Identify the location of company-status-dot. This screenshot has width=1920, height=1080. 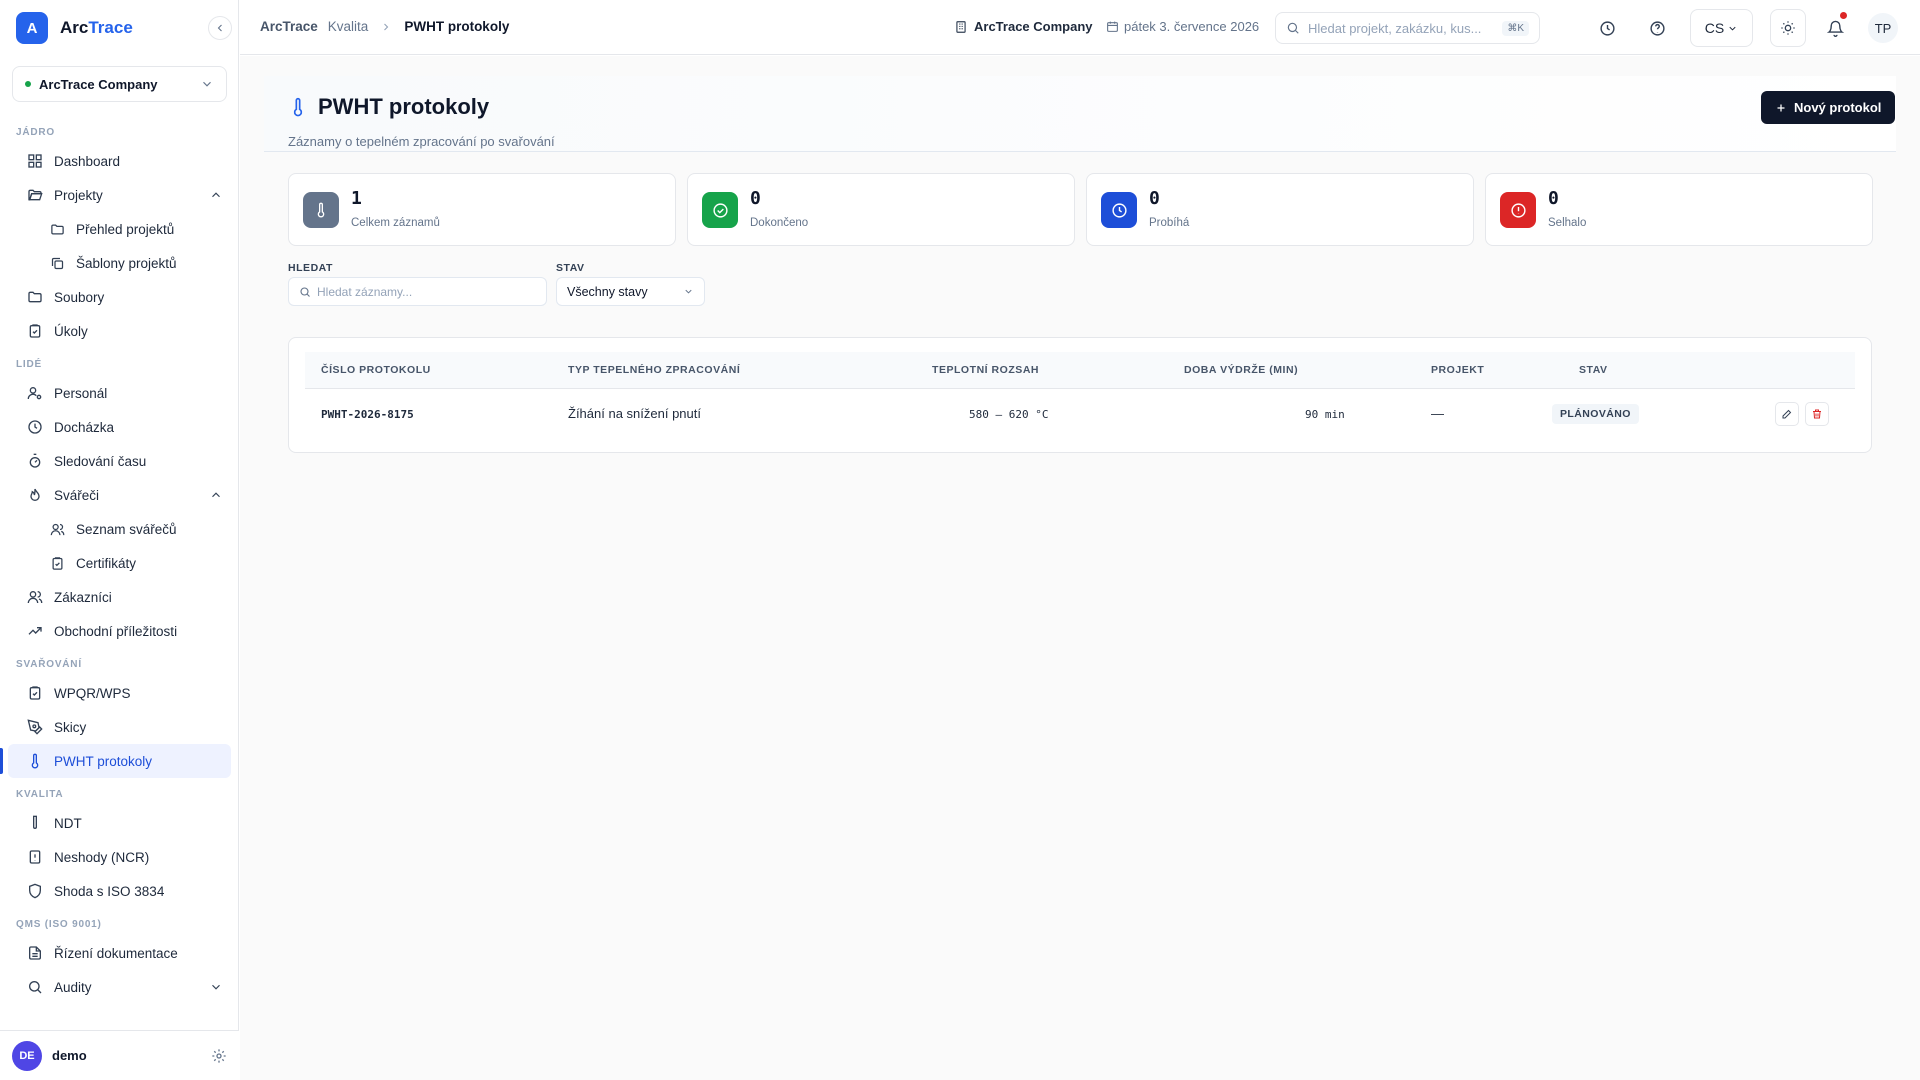
(28, 84).